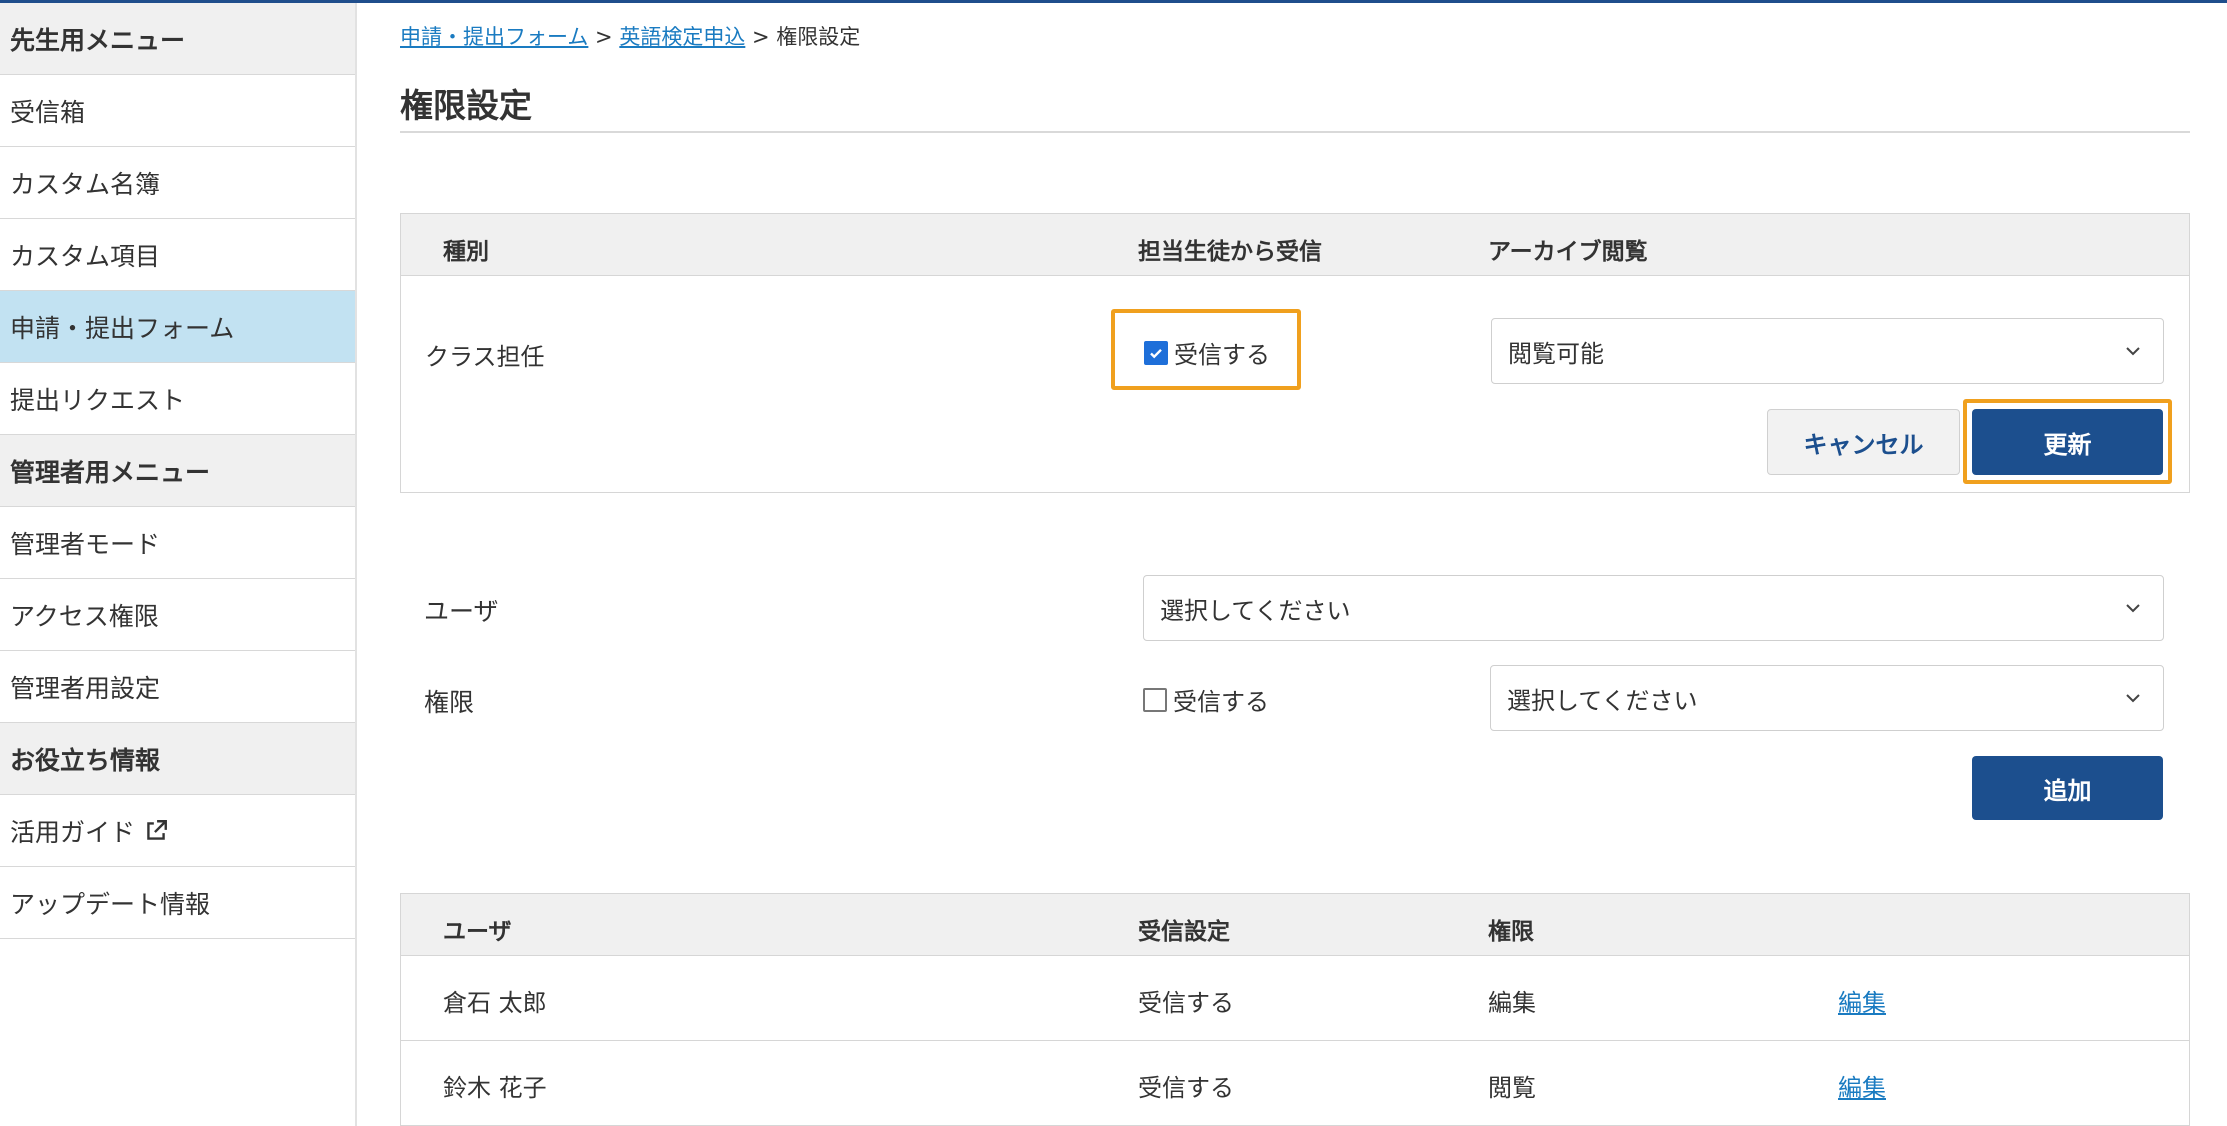 Image resolution: width=2227 pixels, height=1126 pixels. What do you see at coordinates (177, 39) in the screenshot?
I see `sidebar-header-teacher-menu: 先生用メニュー` at bounding box center [177, 39].